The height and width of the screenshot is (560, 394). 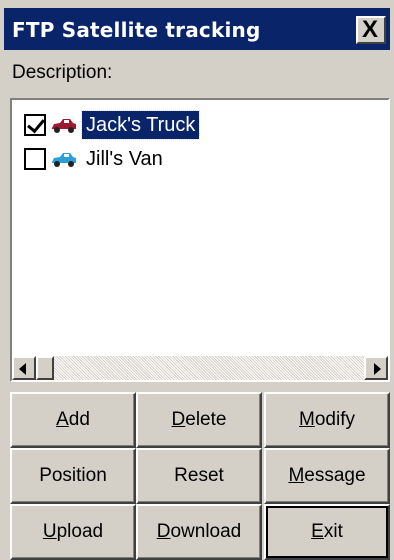 I want to click on title-bar: FTP Satellite tracking X, so click(x=197, y=29).